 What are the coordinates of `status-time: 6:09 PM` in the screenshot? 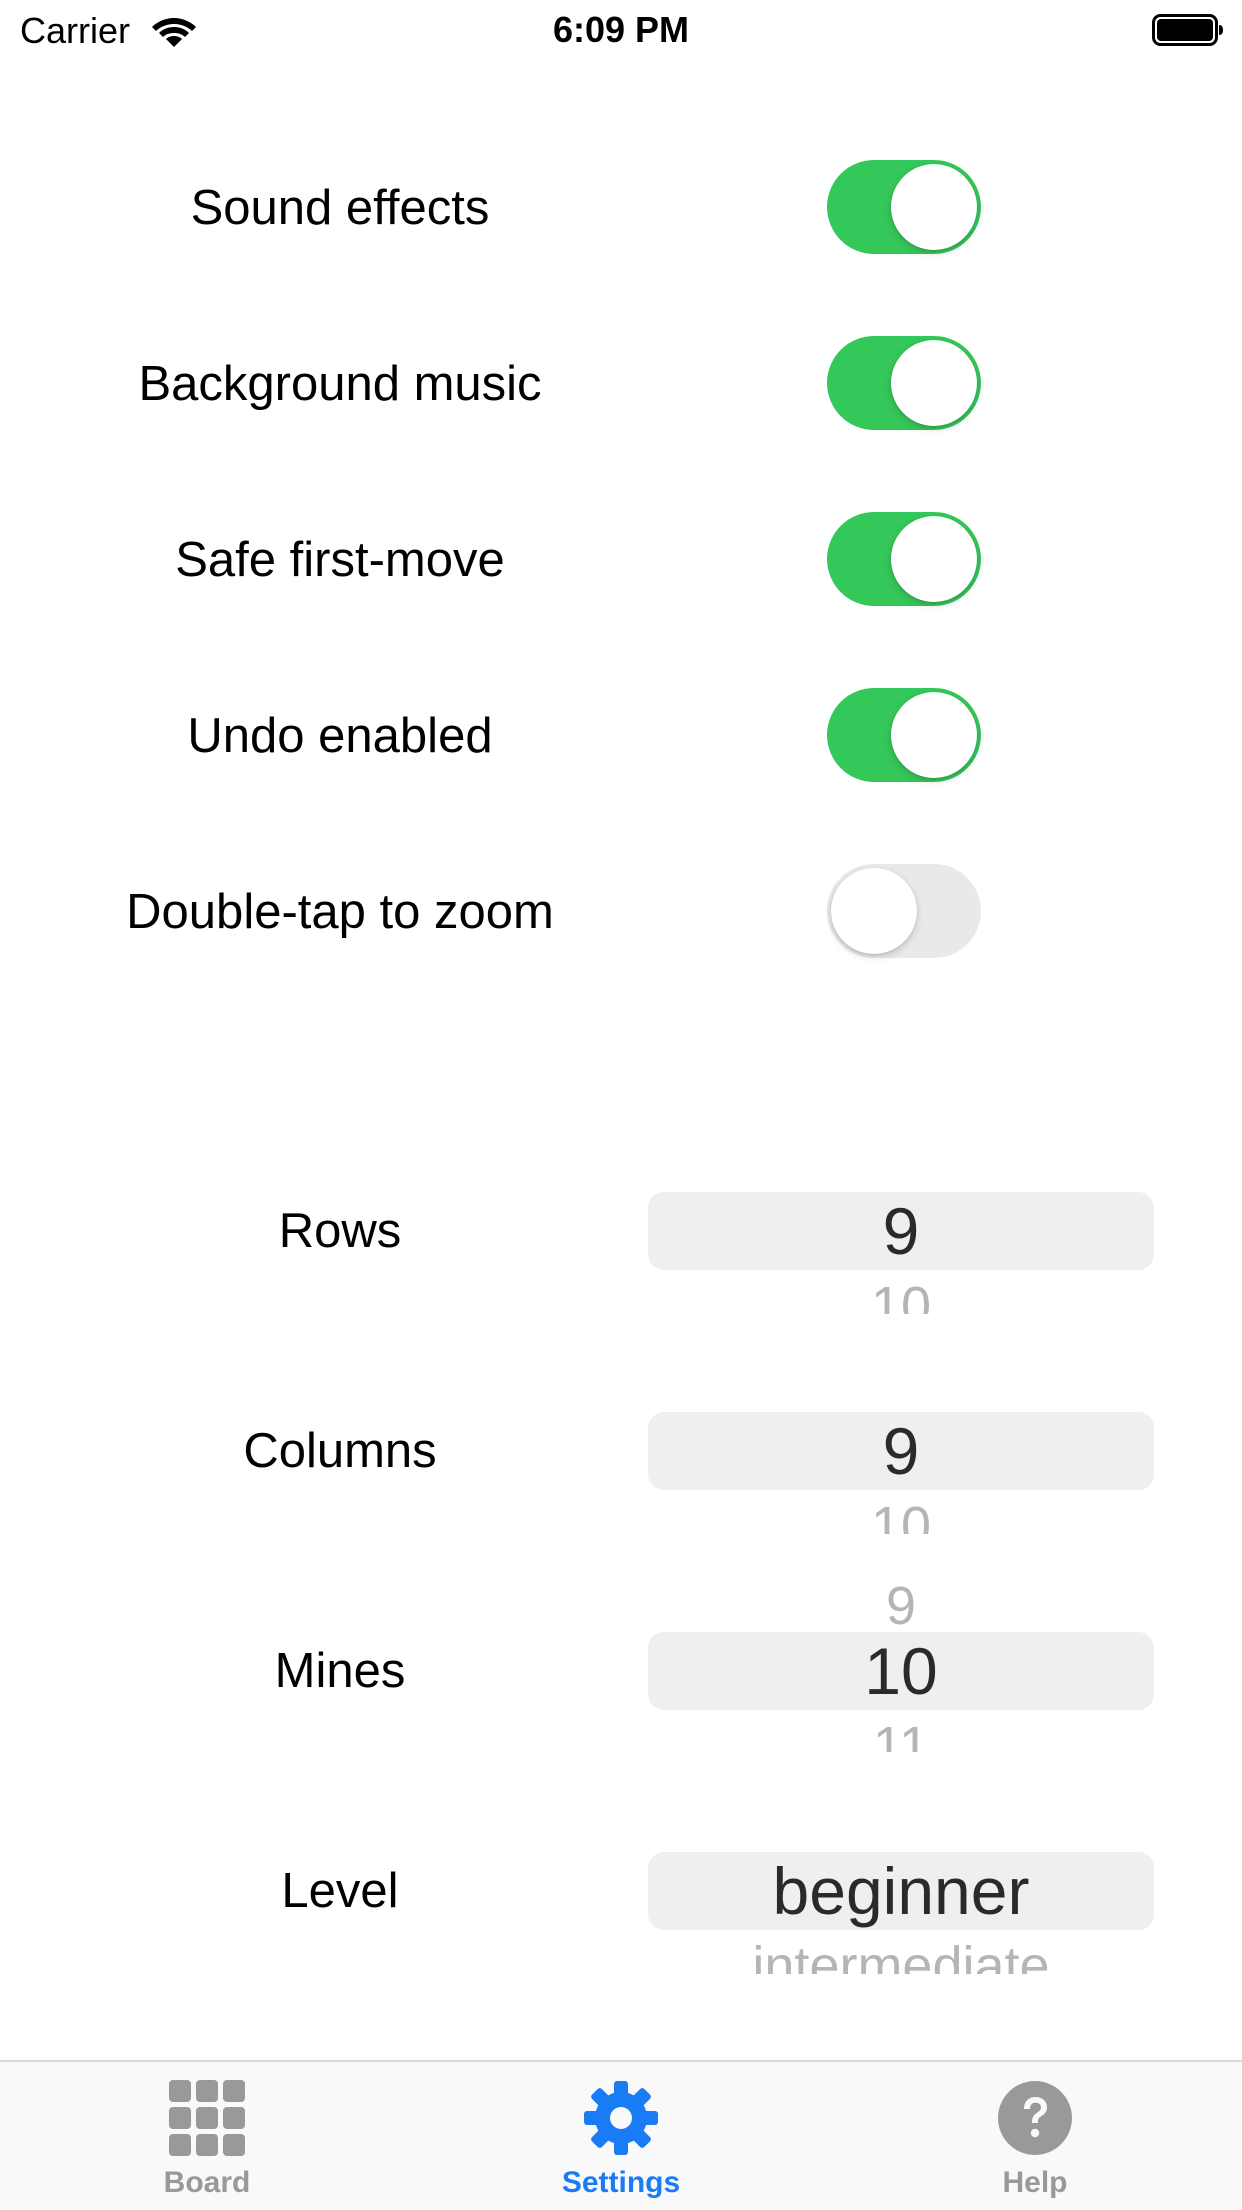 It's located at (621, 29).